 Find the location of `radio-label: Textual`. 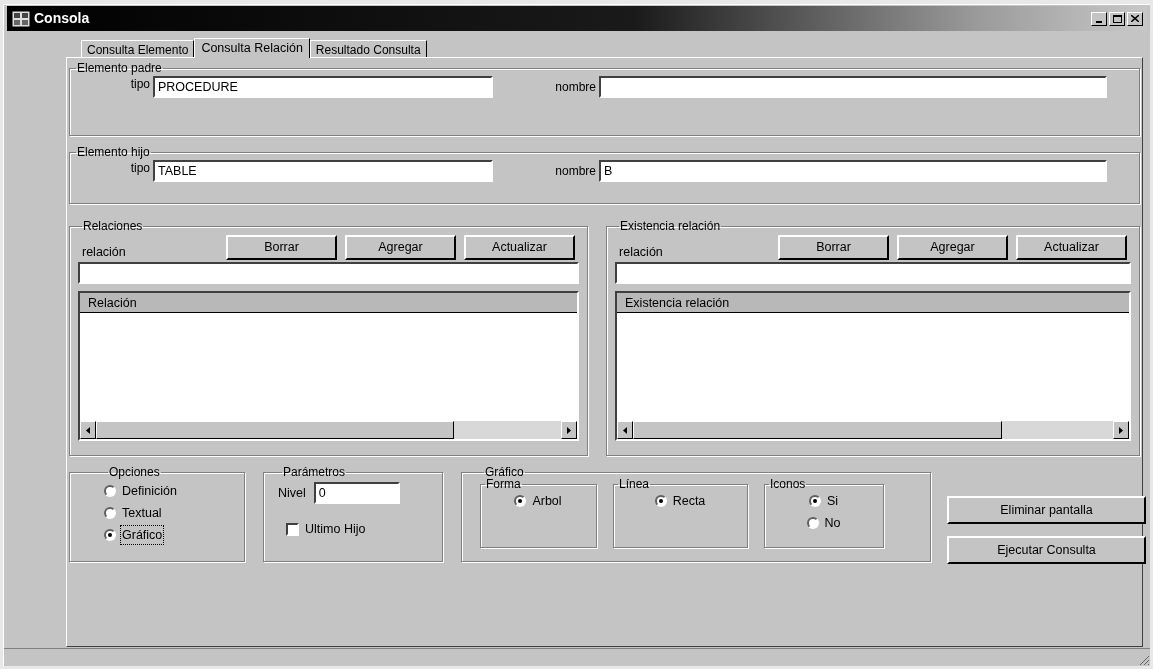

radio-label: Textual is located at coordinates (142, 513).